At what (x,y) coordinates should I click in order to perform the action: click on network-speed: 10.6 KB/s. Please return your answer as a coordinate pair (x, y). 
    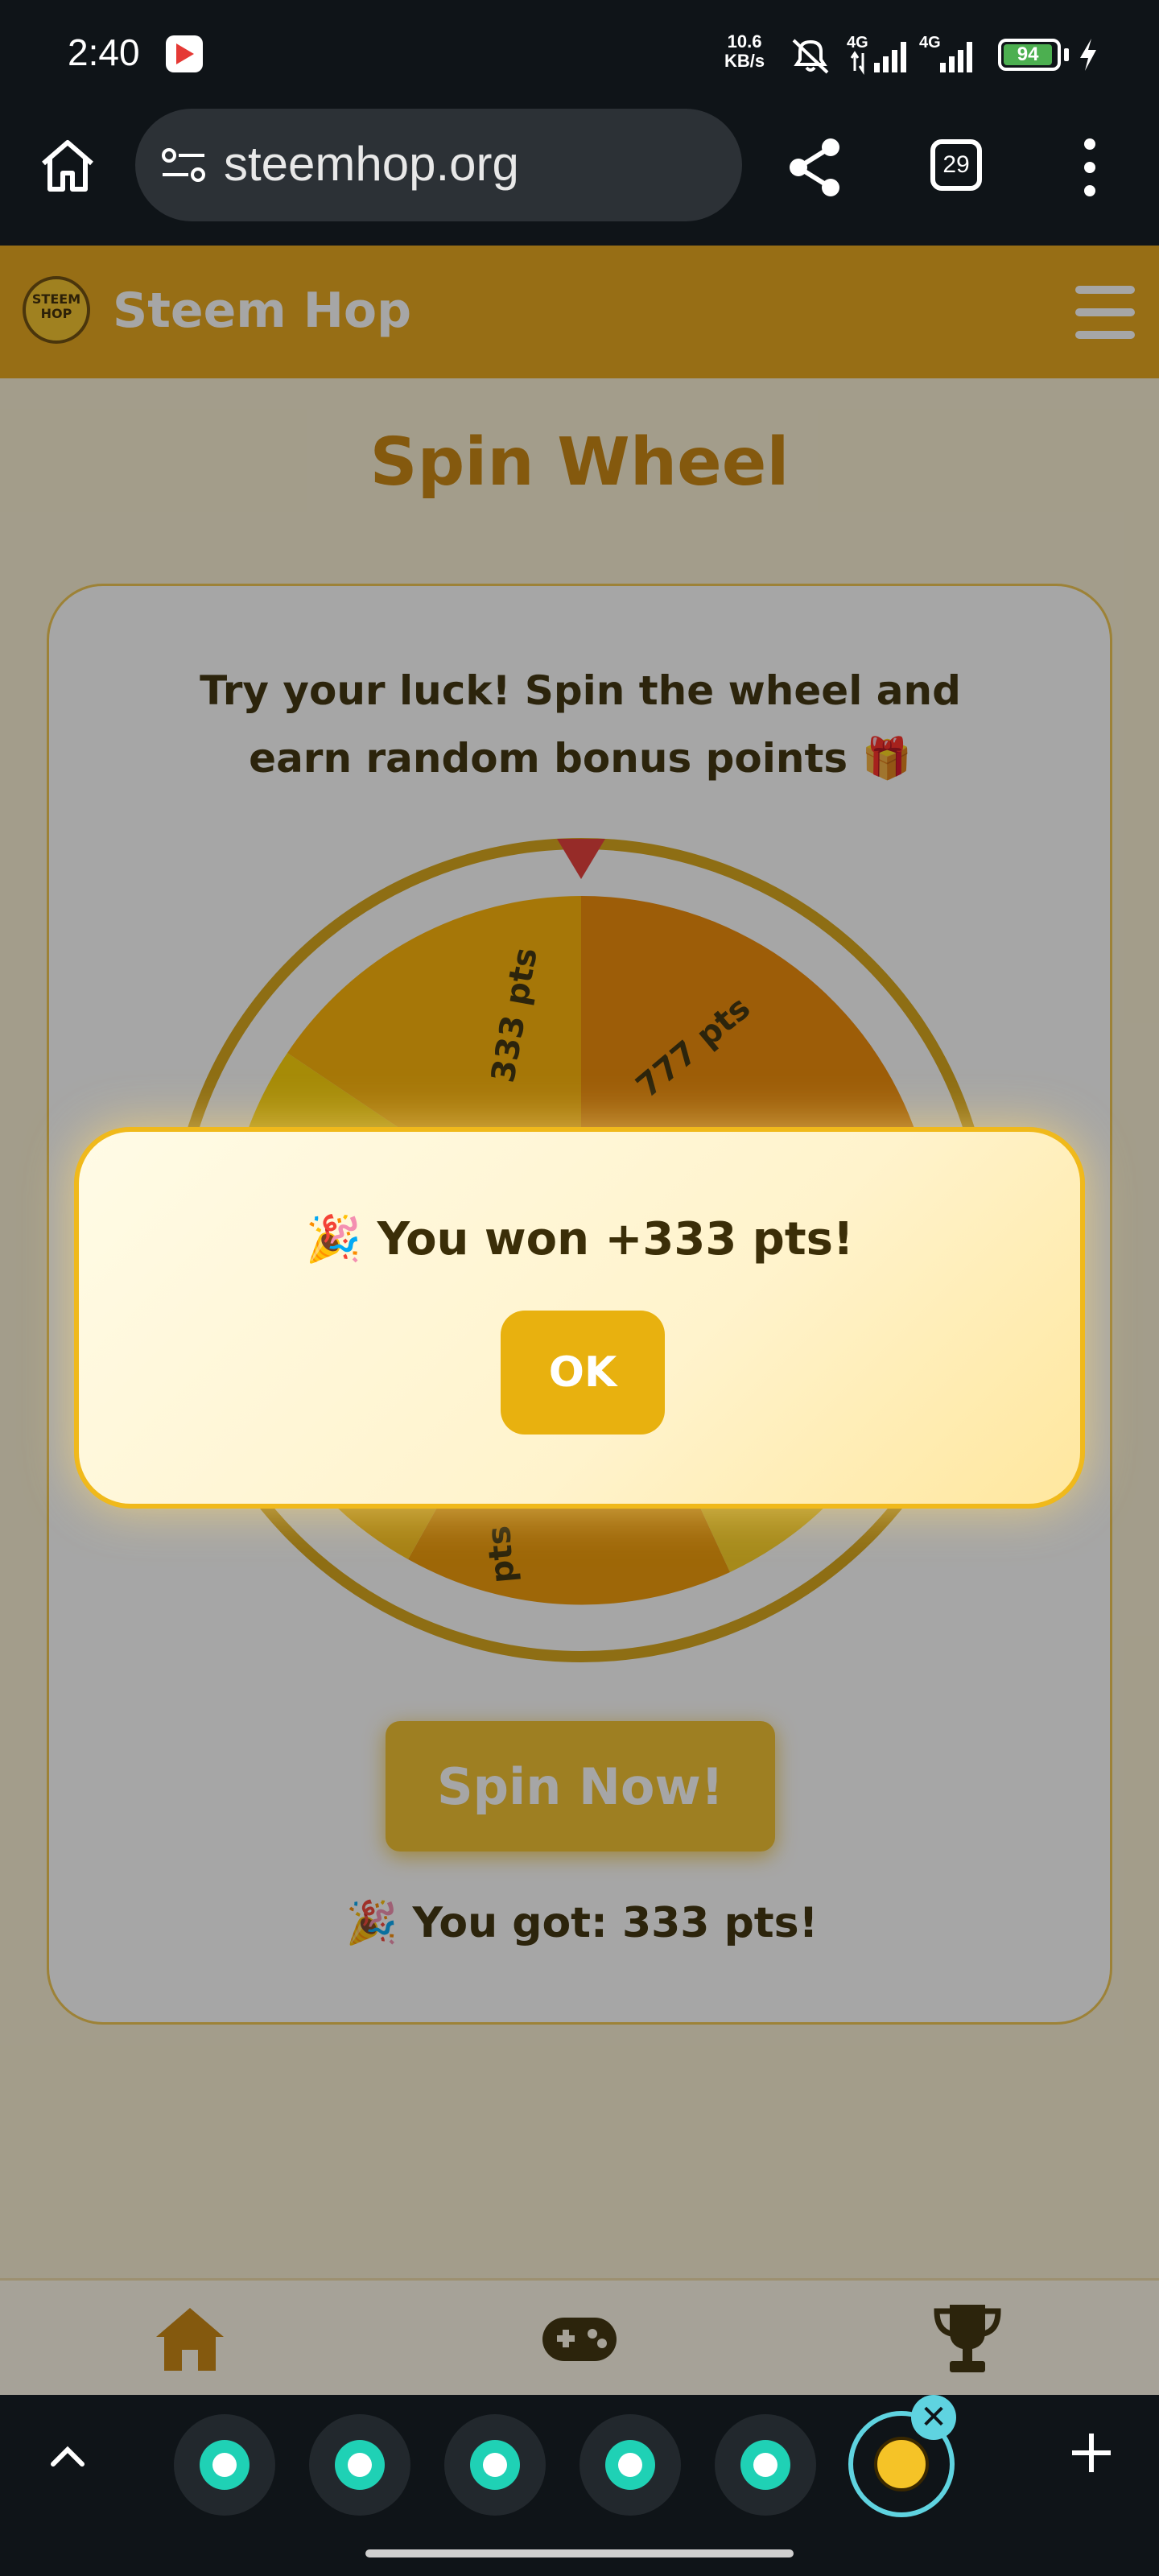
    Looking at the image, I should click on (744, 51).